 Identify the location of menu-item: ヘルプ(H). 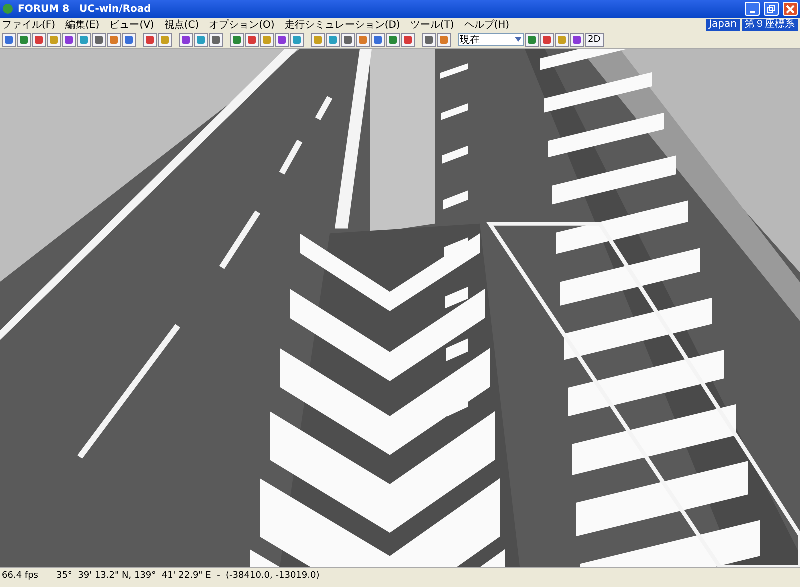
(487, 25).